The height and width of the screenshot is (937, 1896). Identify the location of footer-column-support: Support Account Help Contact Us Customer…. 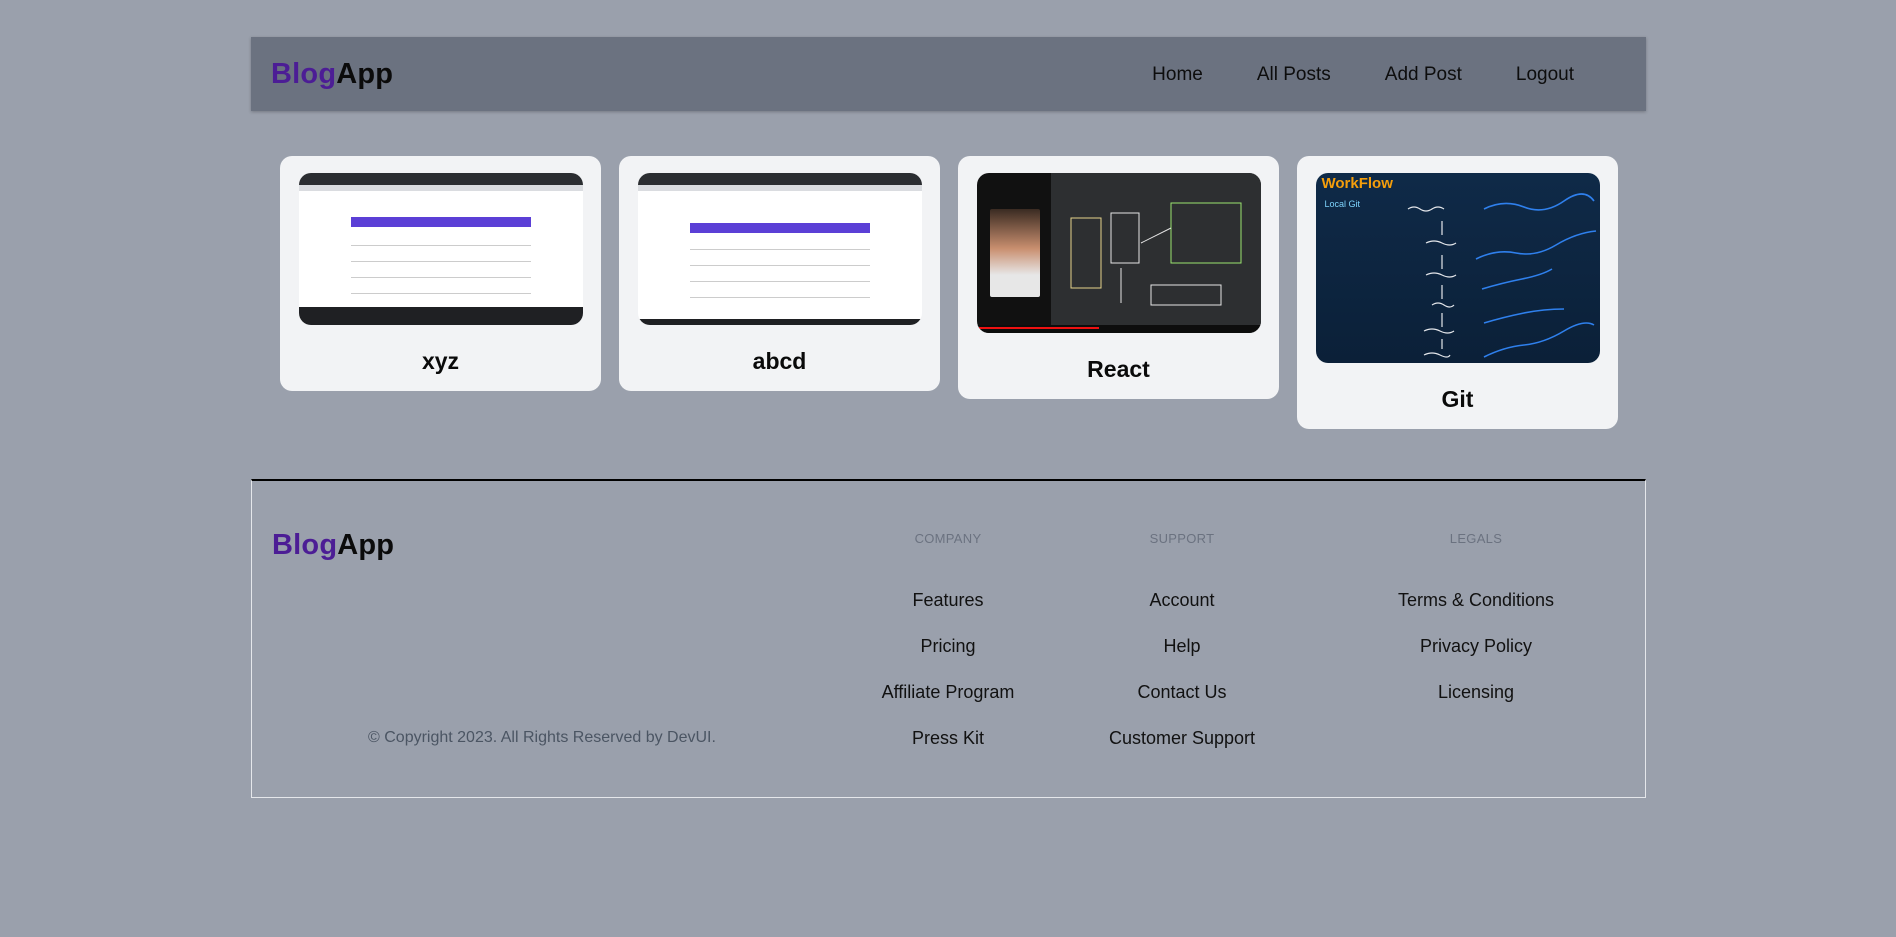
(1182, 651).